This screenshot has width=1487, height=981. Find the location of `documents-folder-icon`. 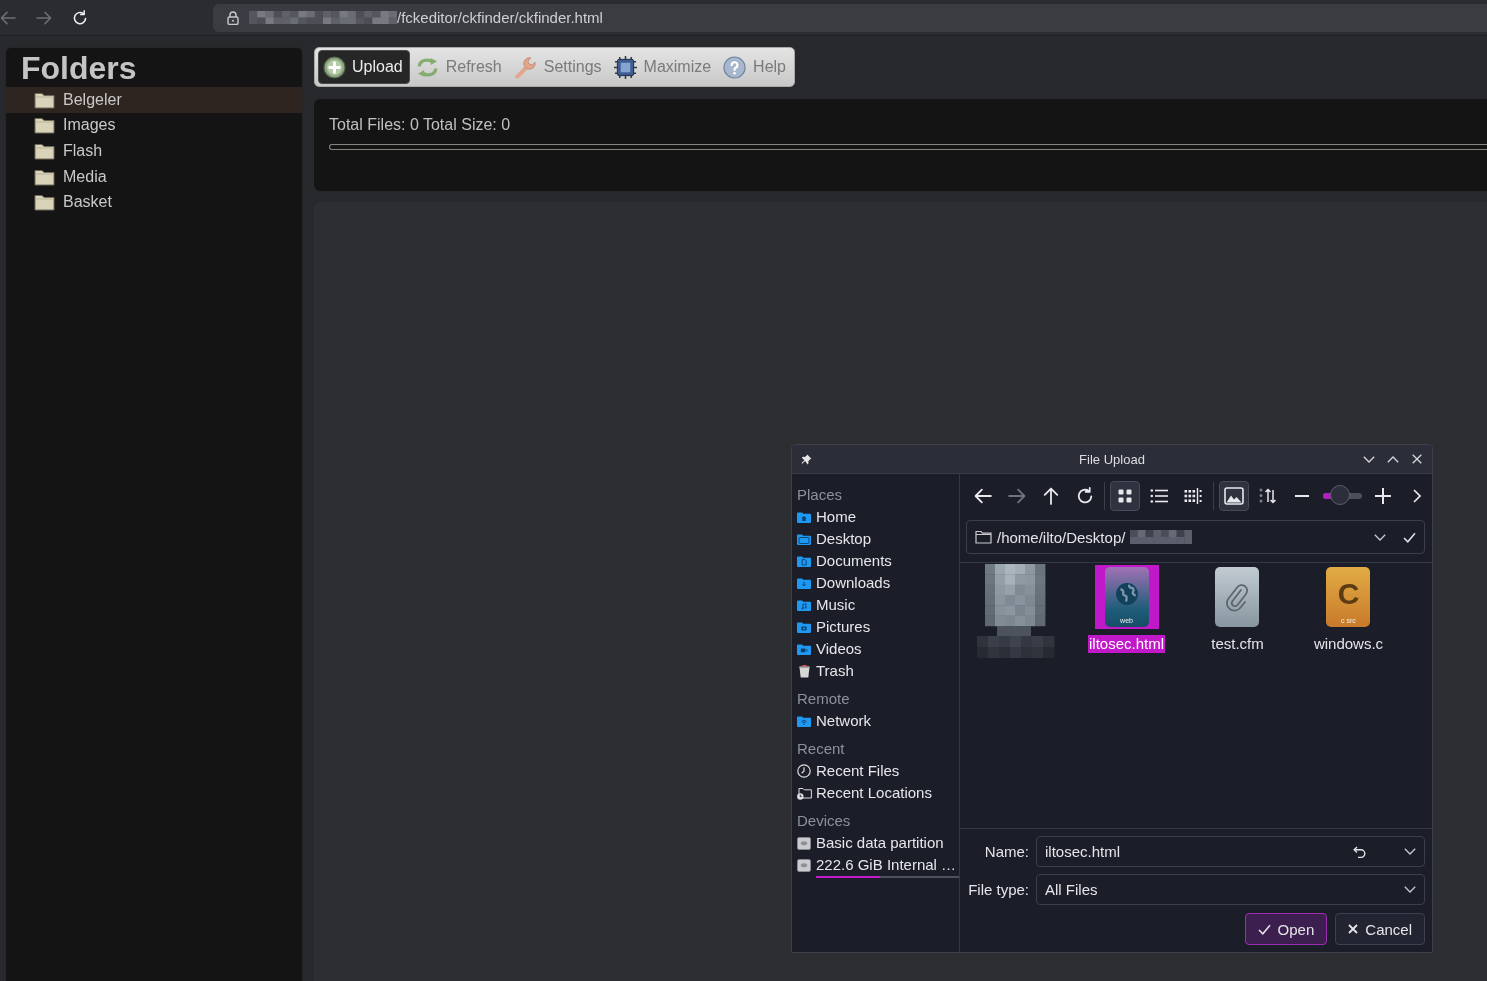

documents-folder-icon is located at coordinates (804, 561).